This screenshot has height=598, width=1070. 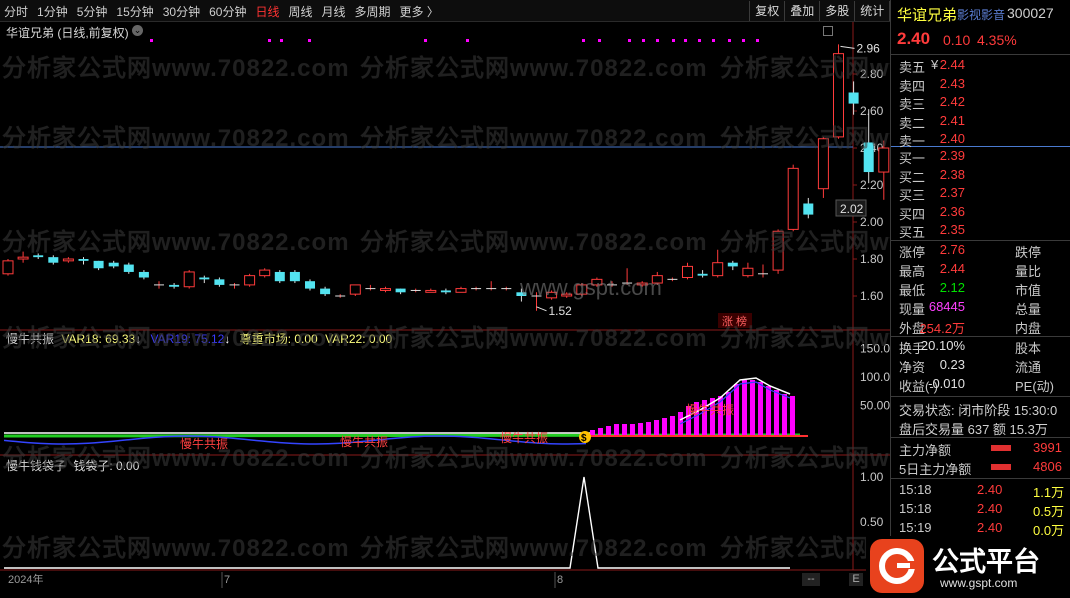 What do you see at coordinates (980, 491) in the screenshot?
I see `tick-row: 15:18 2.40 1.1万` at bounding box center [980, 491].